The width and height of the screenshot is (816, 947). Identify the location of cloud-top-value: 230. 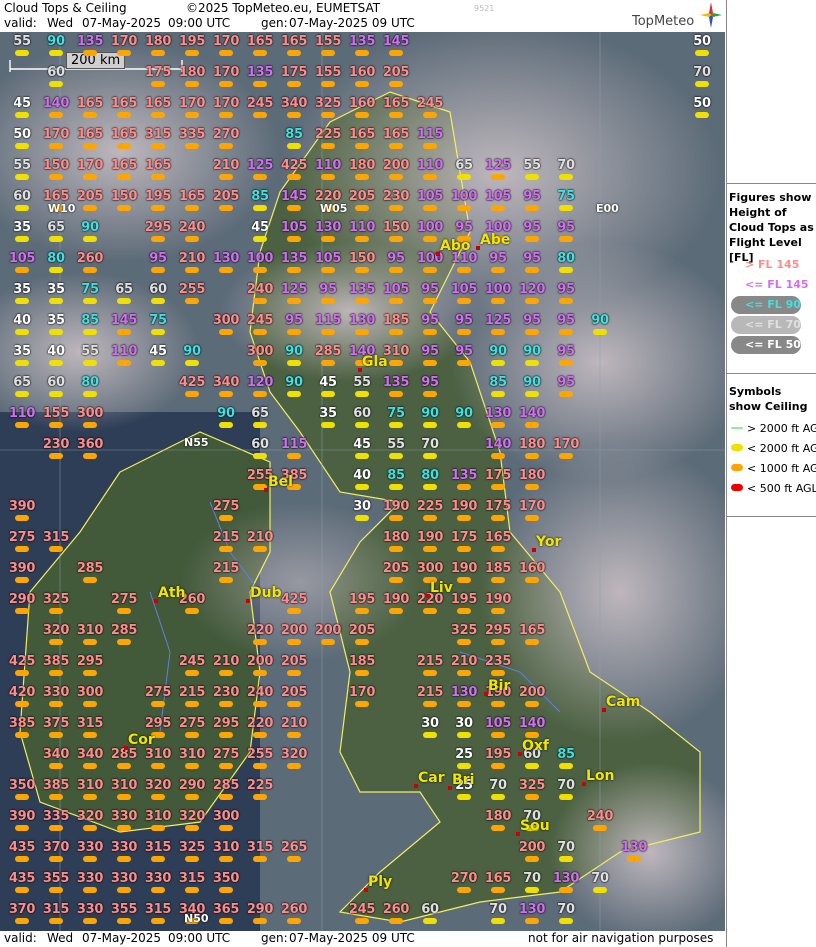
(56, 444).